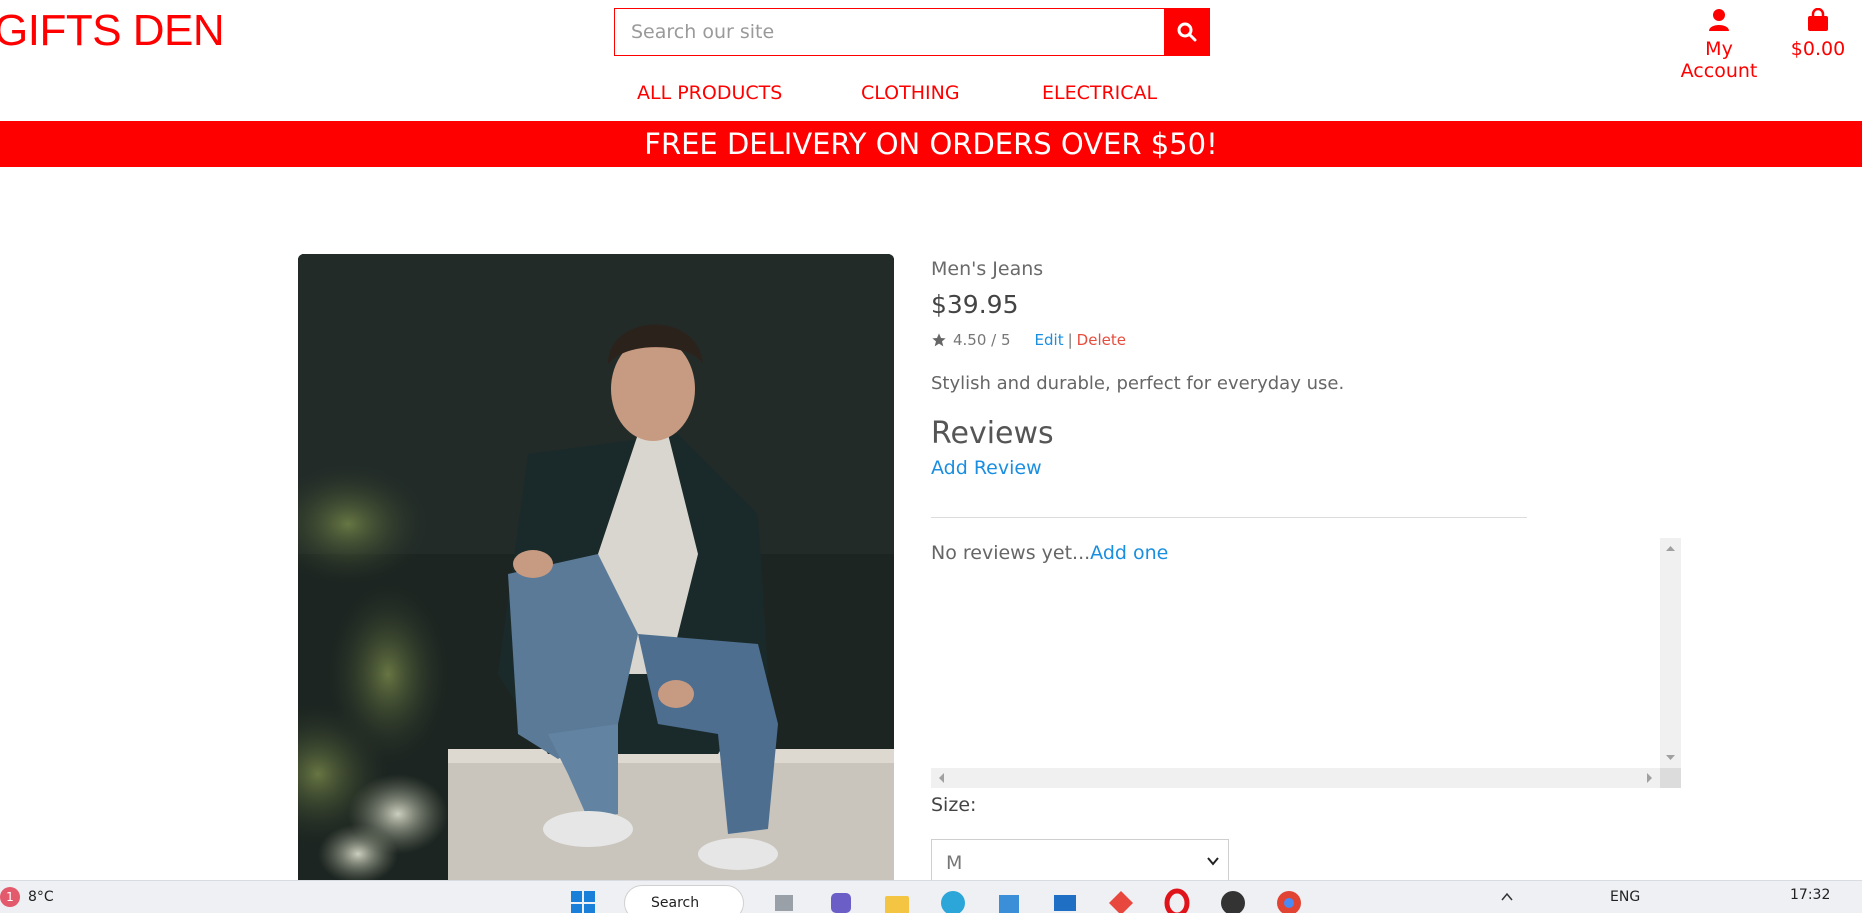 The height and width of the screenshot is (913, 1862). What do you see at coordinates (1213, 861) in the screenshot?
I see `chevron-down-icon` at bounding box center [1213, 861].